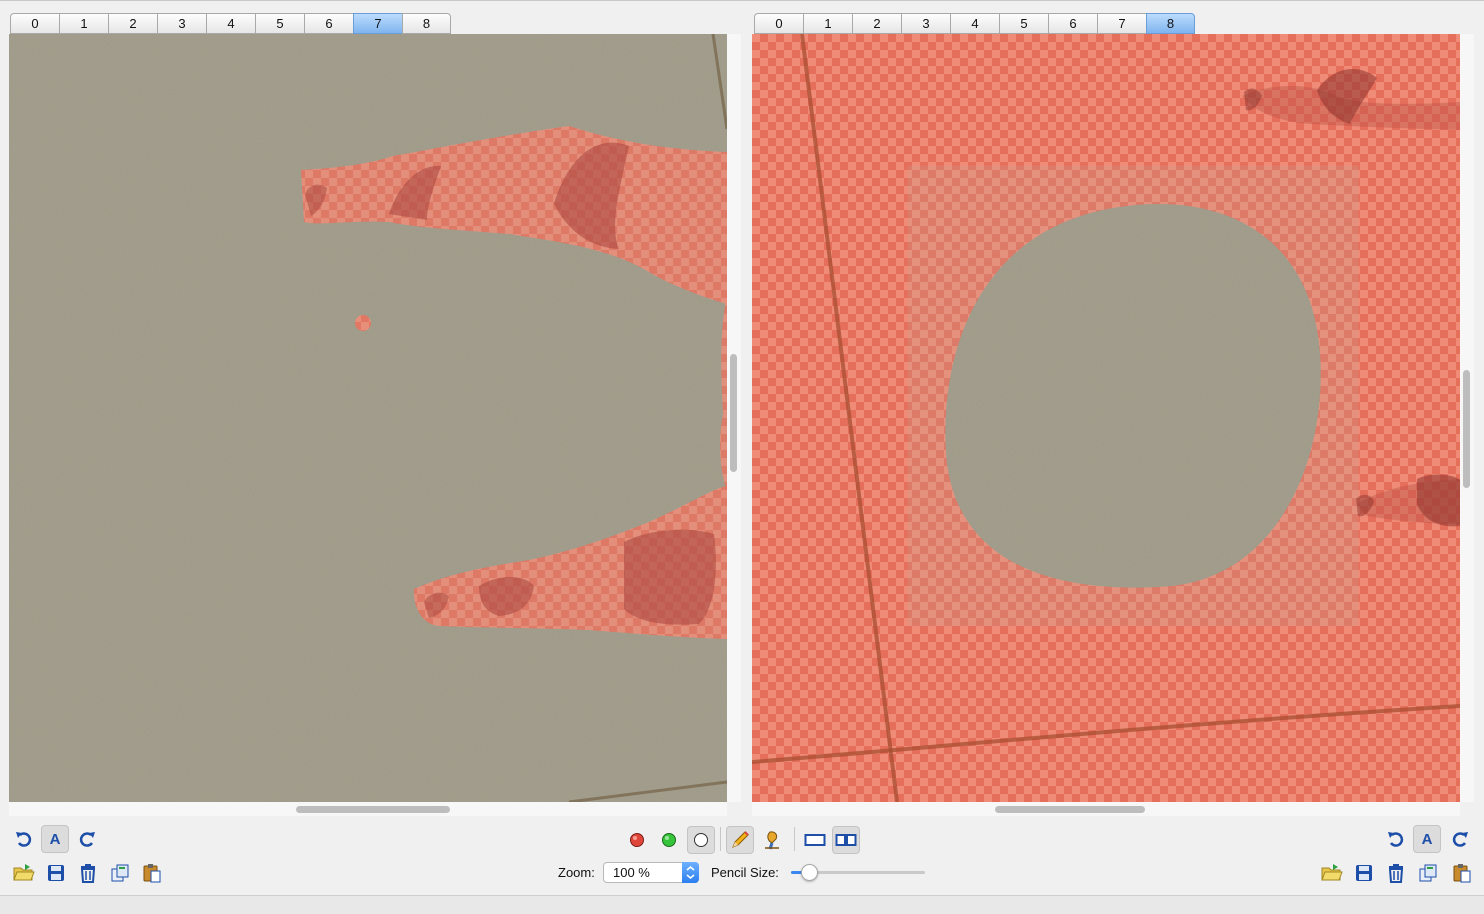 This screenshot has width=1484, height=914. I want to click on right-tab-6: 6, so click(1072, 23).